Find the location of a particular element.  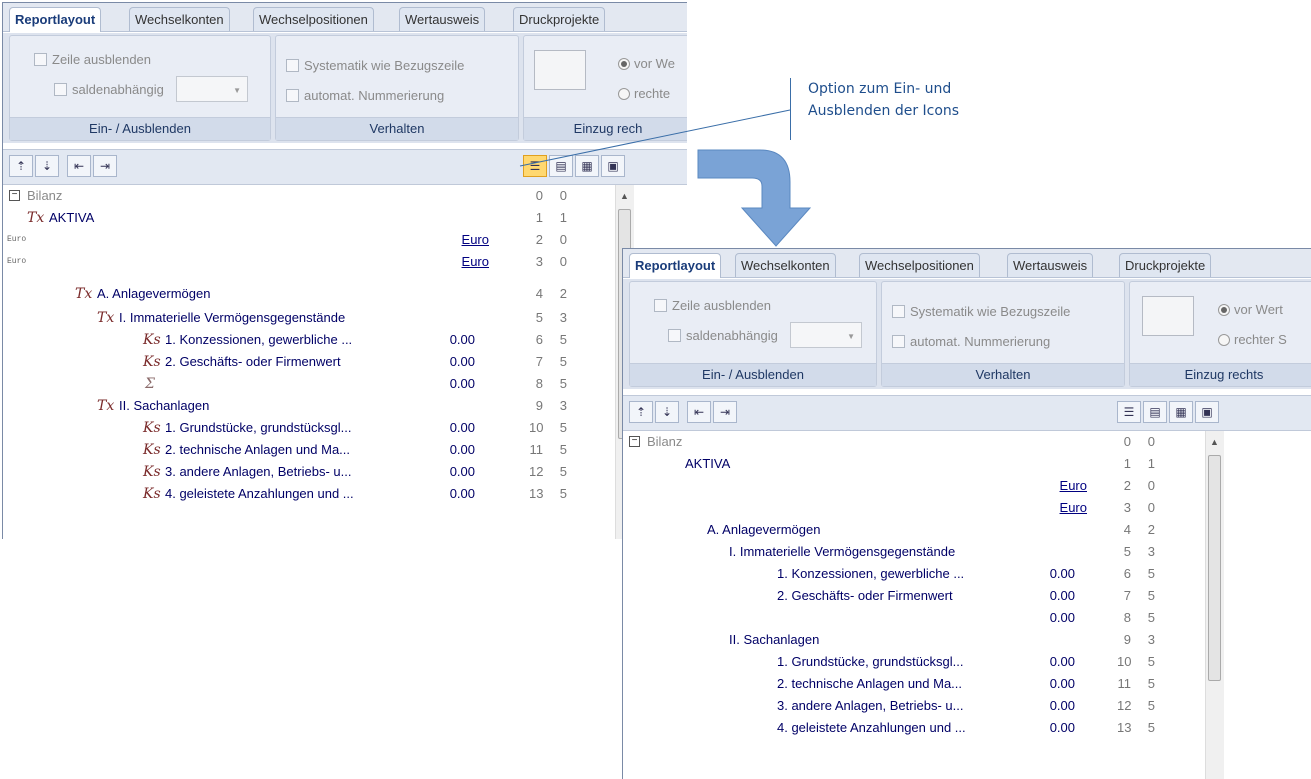

tree-row: Σ 0.00 85 is located at coordinates (318, 384).